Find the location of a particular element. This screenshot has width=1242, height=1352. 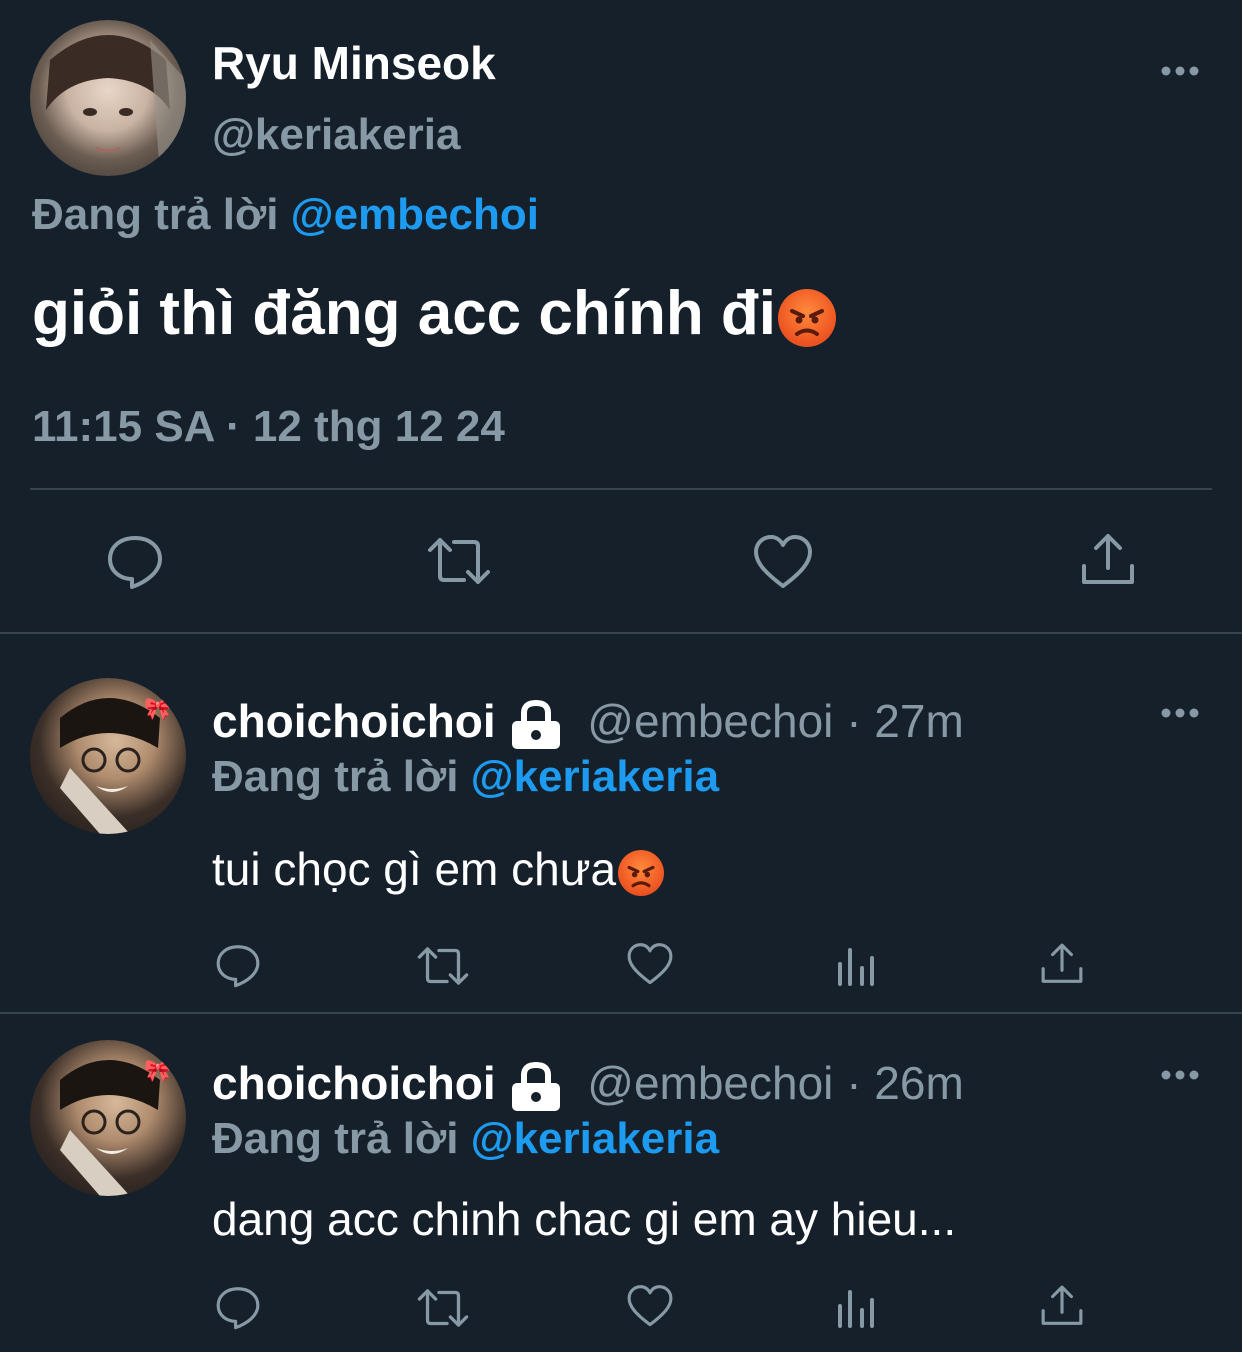

reply1-text: tui chọc gì em chưa is located at coordinates (414, 869).